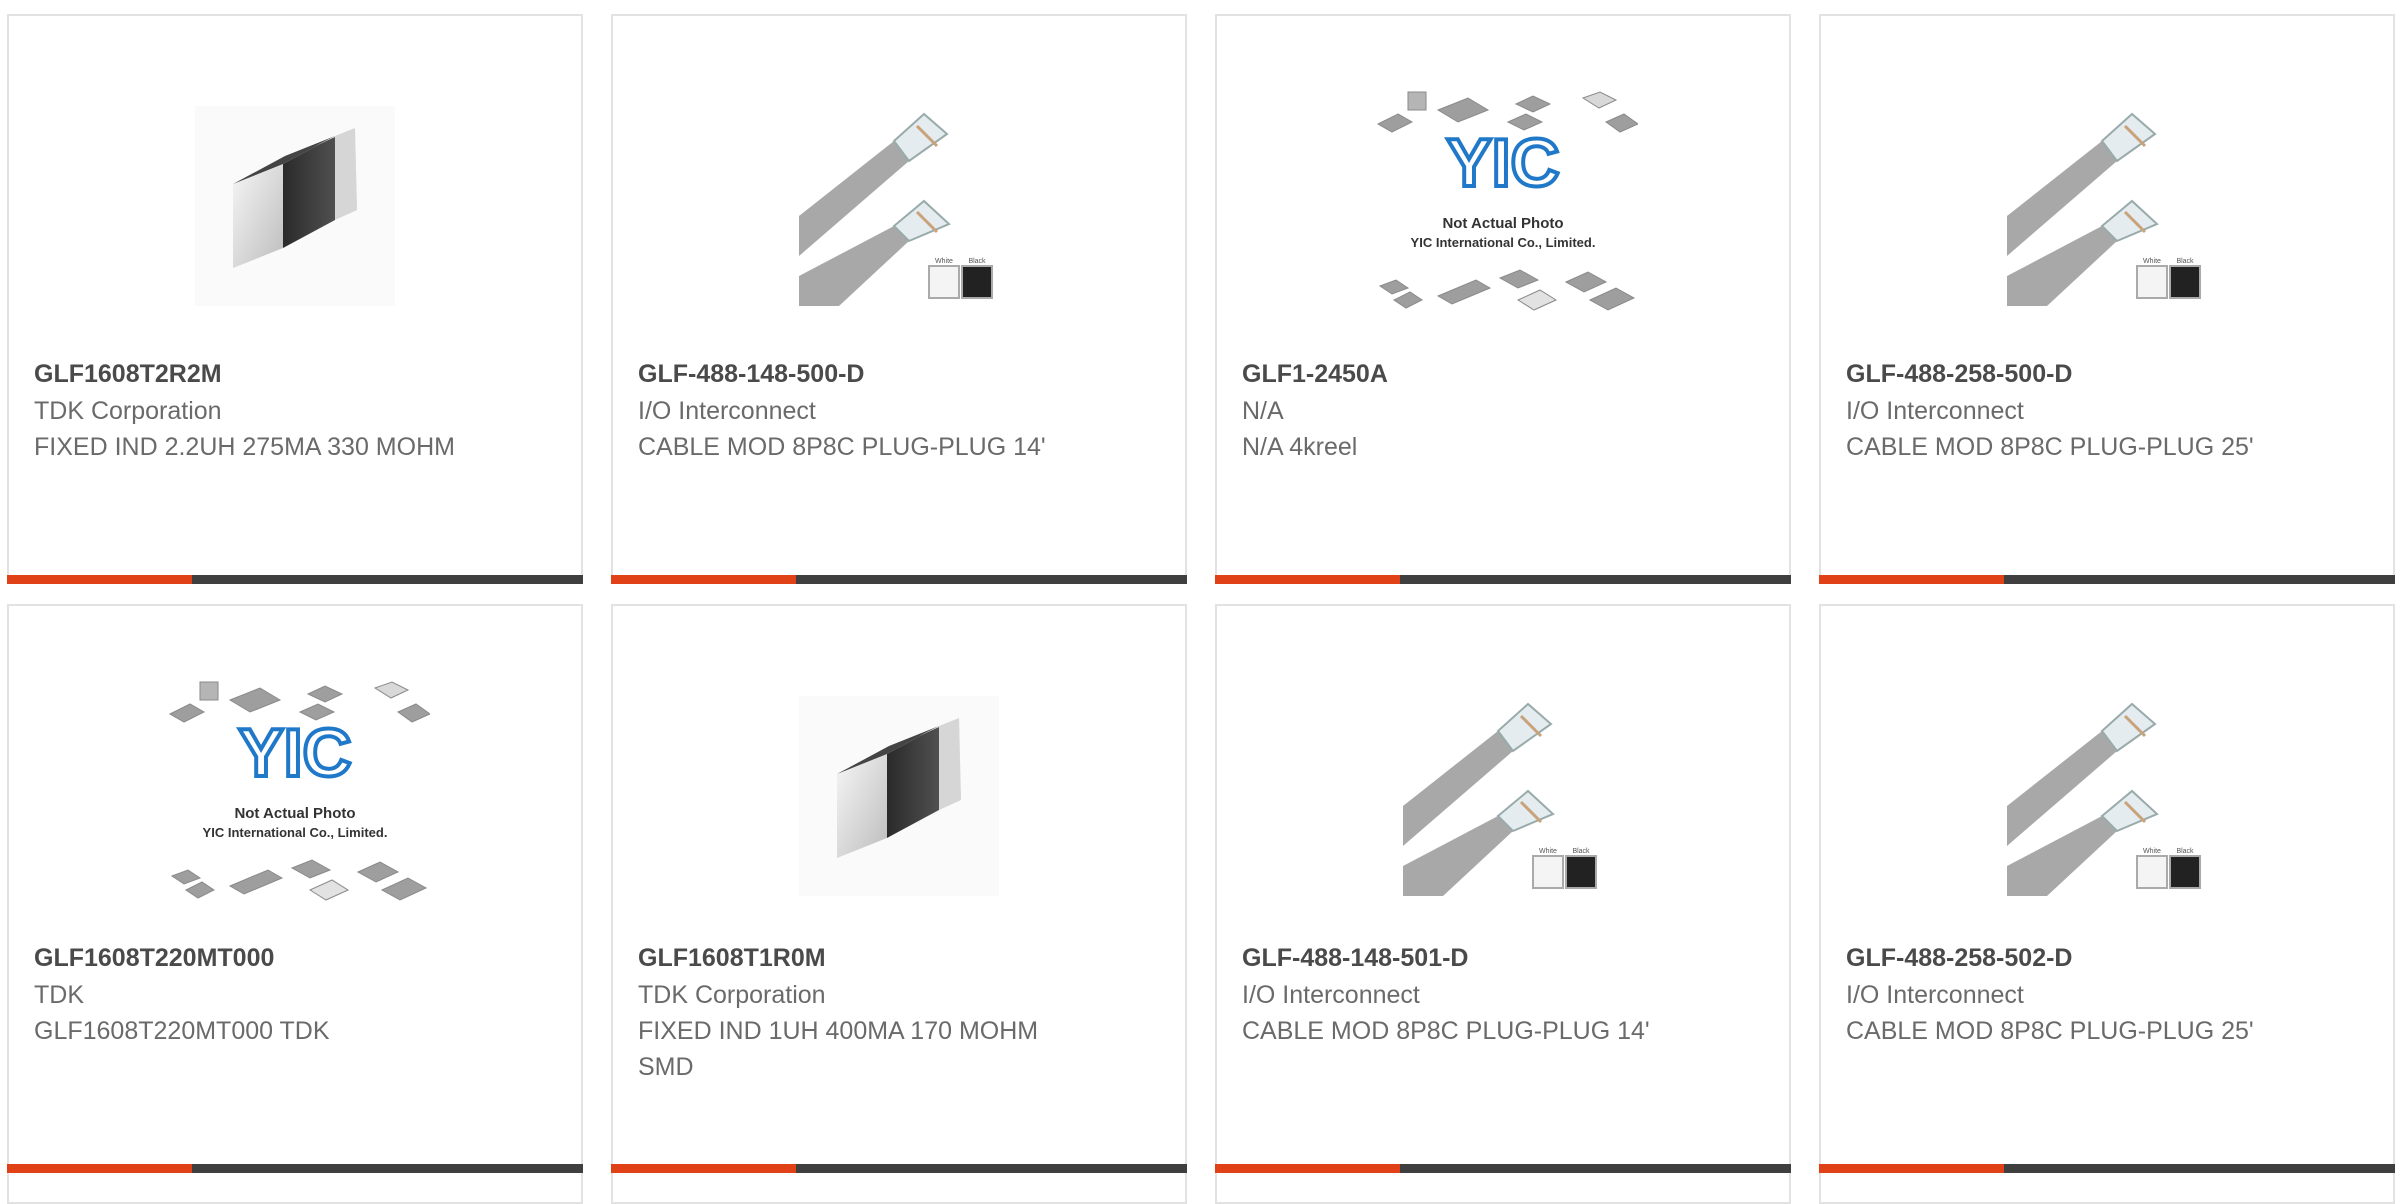 This screenshot has height=1204, width=2400. I want to click on part-number: GLF1-2450A, so click(1485, 374).